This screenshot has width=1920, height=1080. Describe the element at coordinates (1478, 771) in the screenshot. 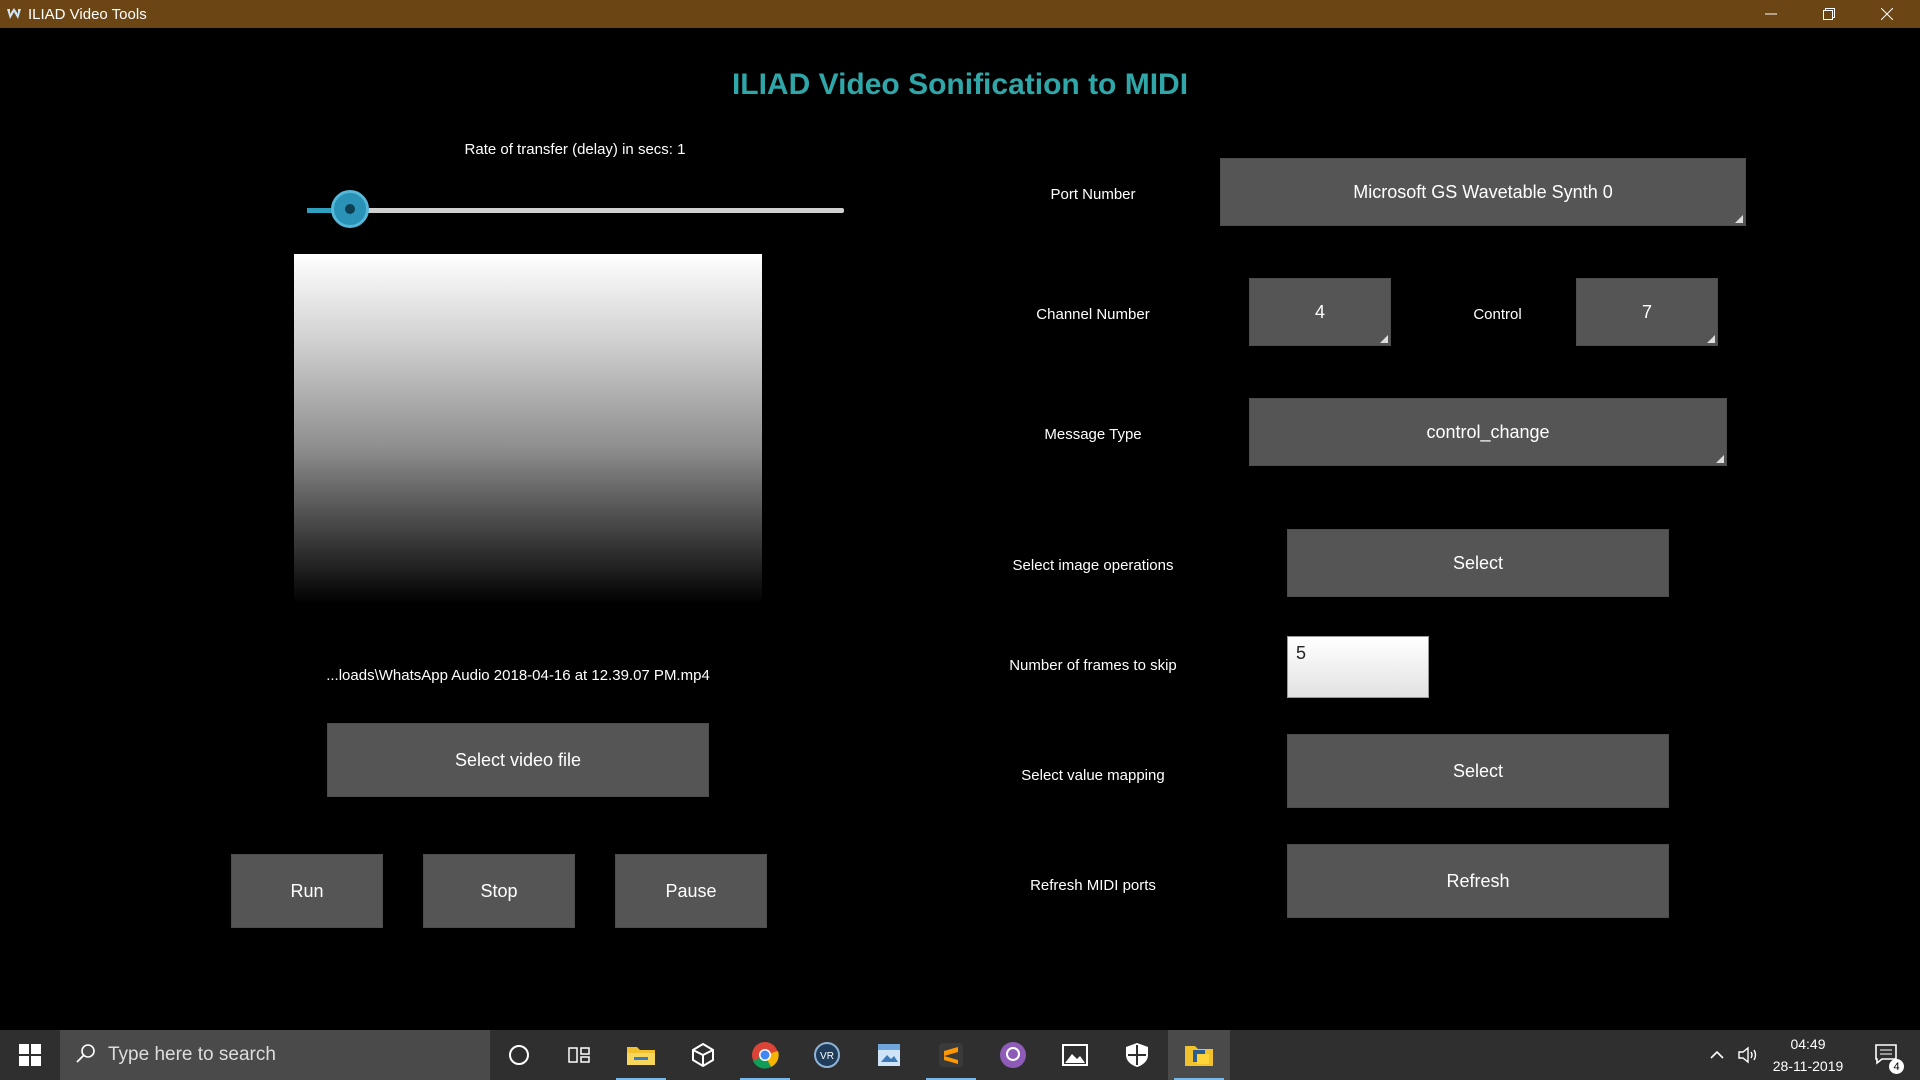

I see `select-value-mapping-button: Select` at that location.